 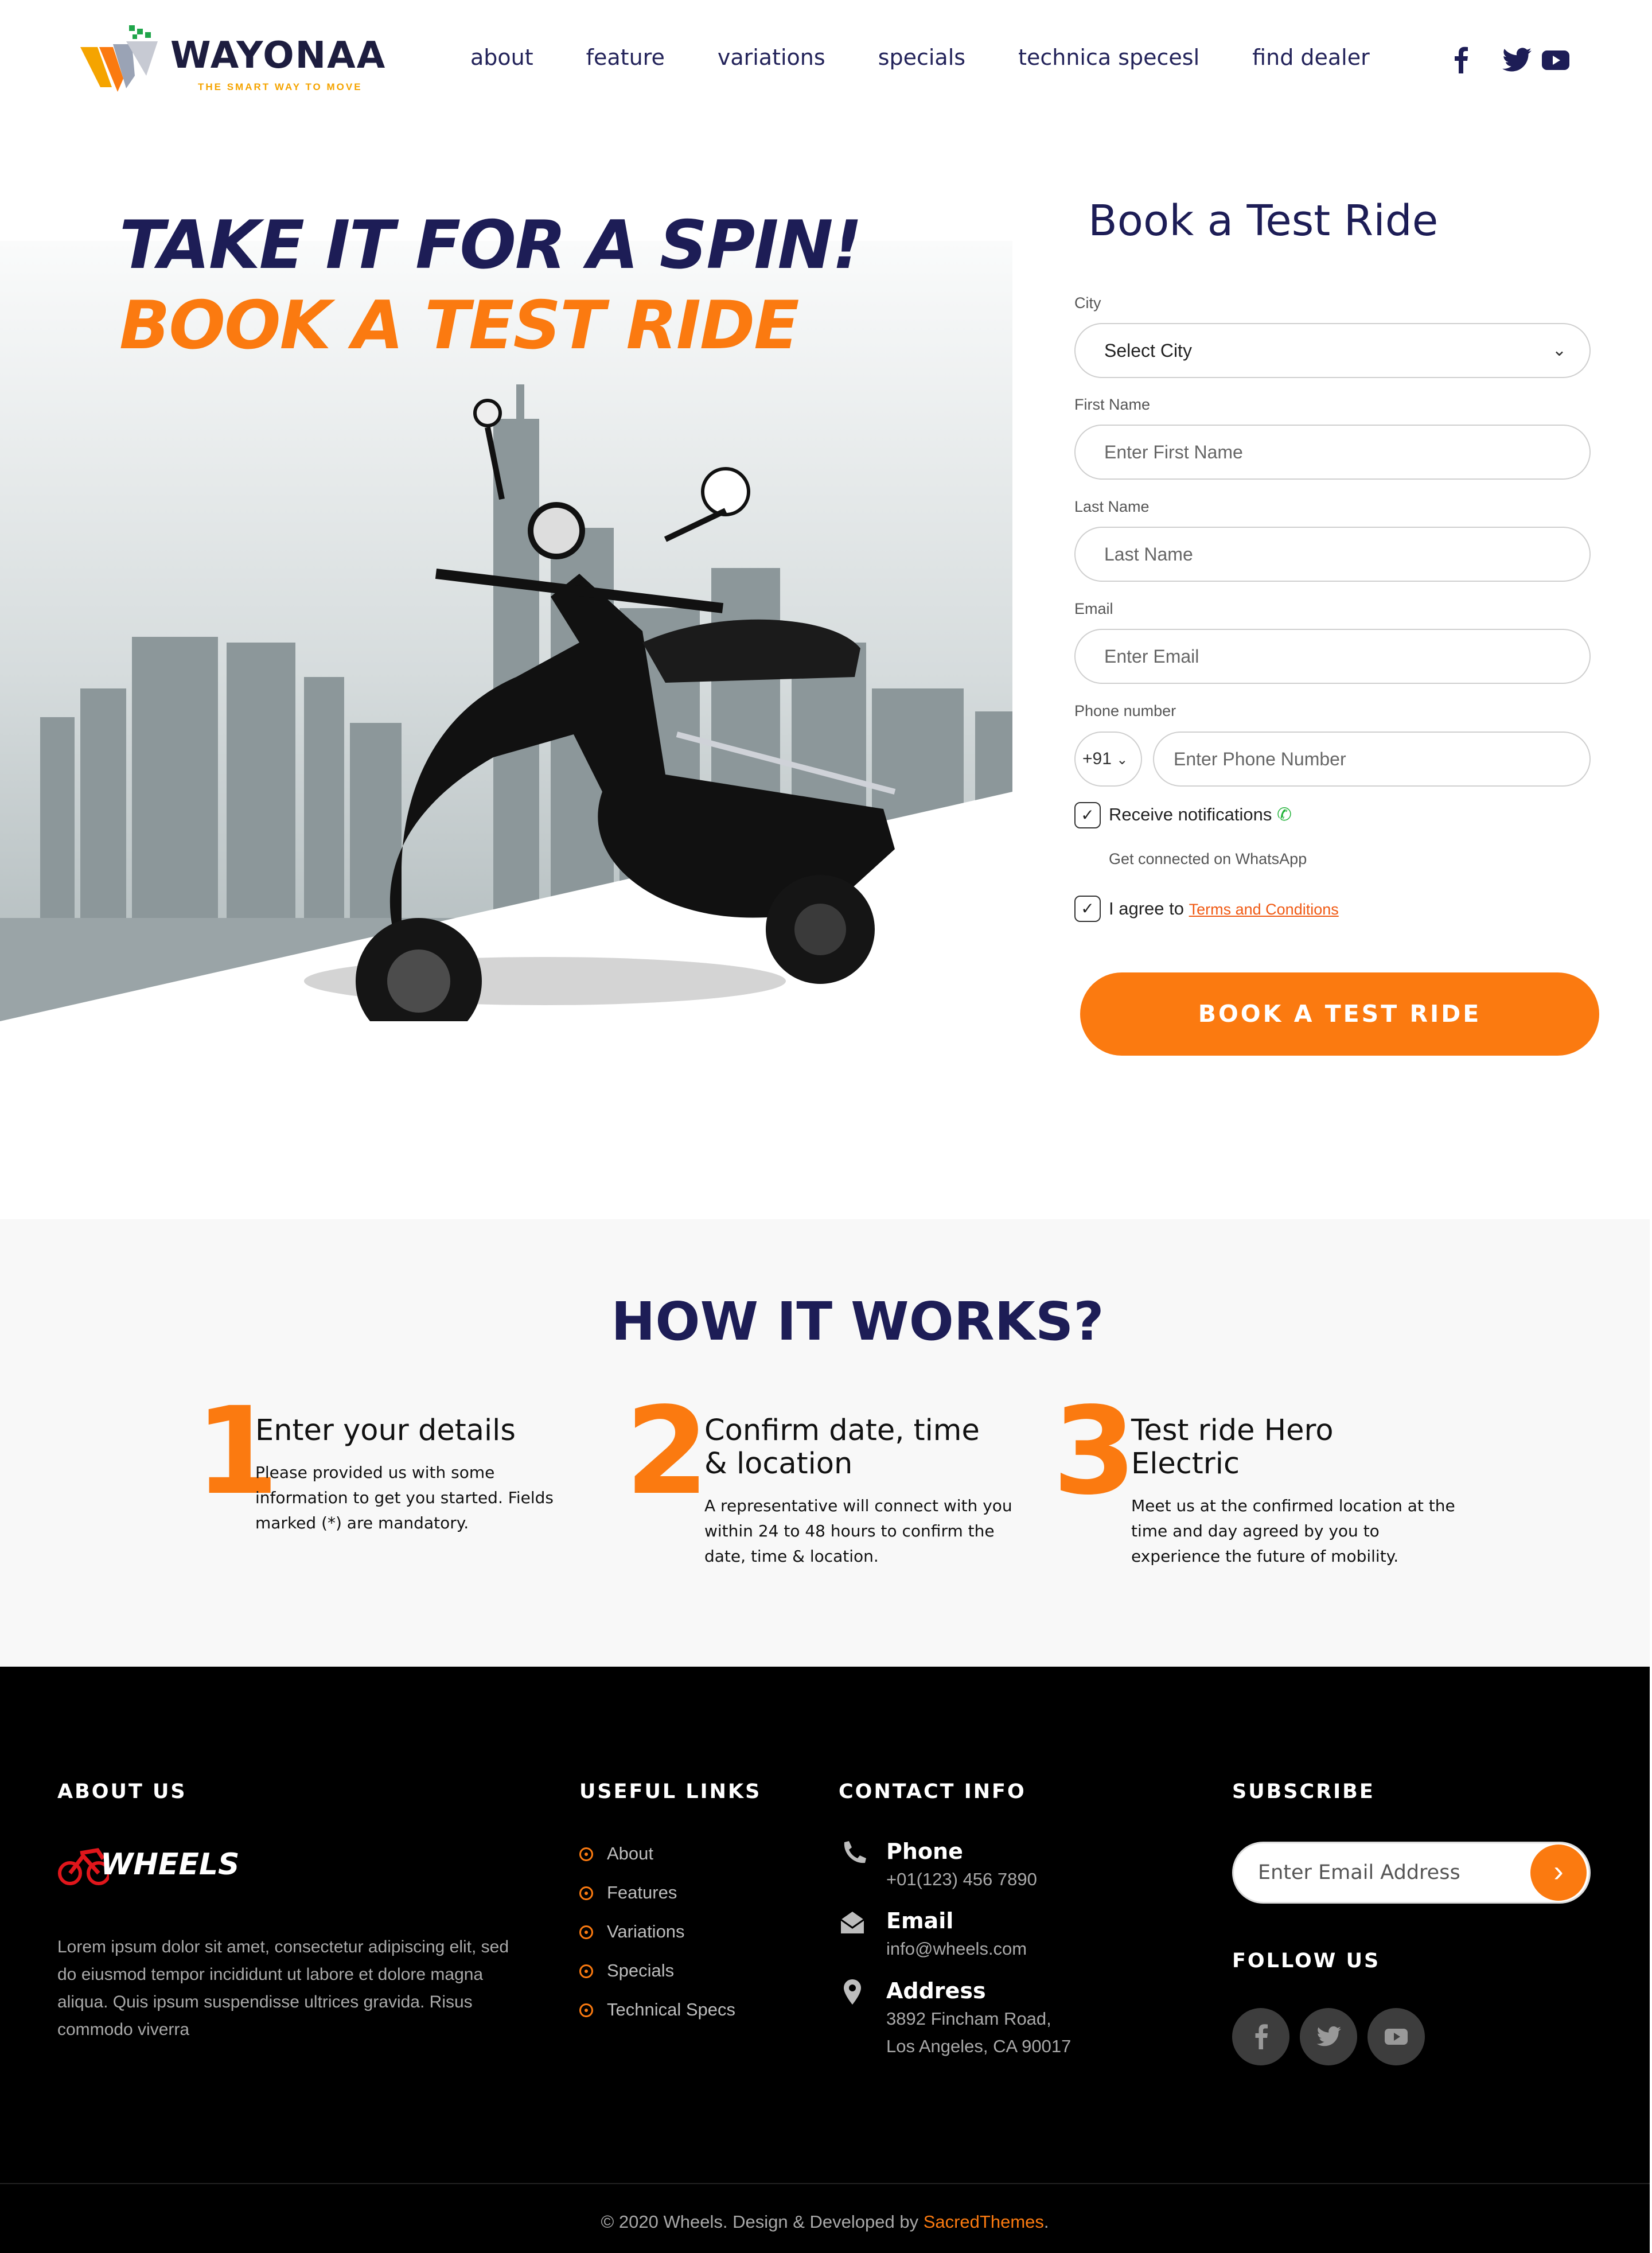 What do you see at coordinates (984, 2222) in the screenshot?
I see `copyright-brand-link: SacredThemes` at bounding box center [984, 2222].